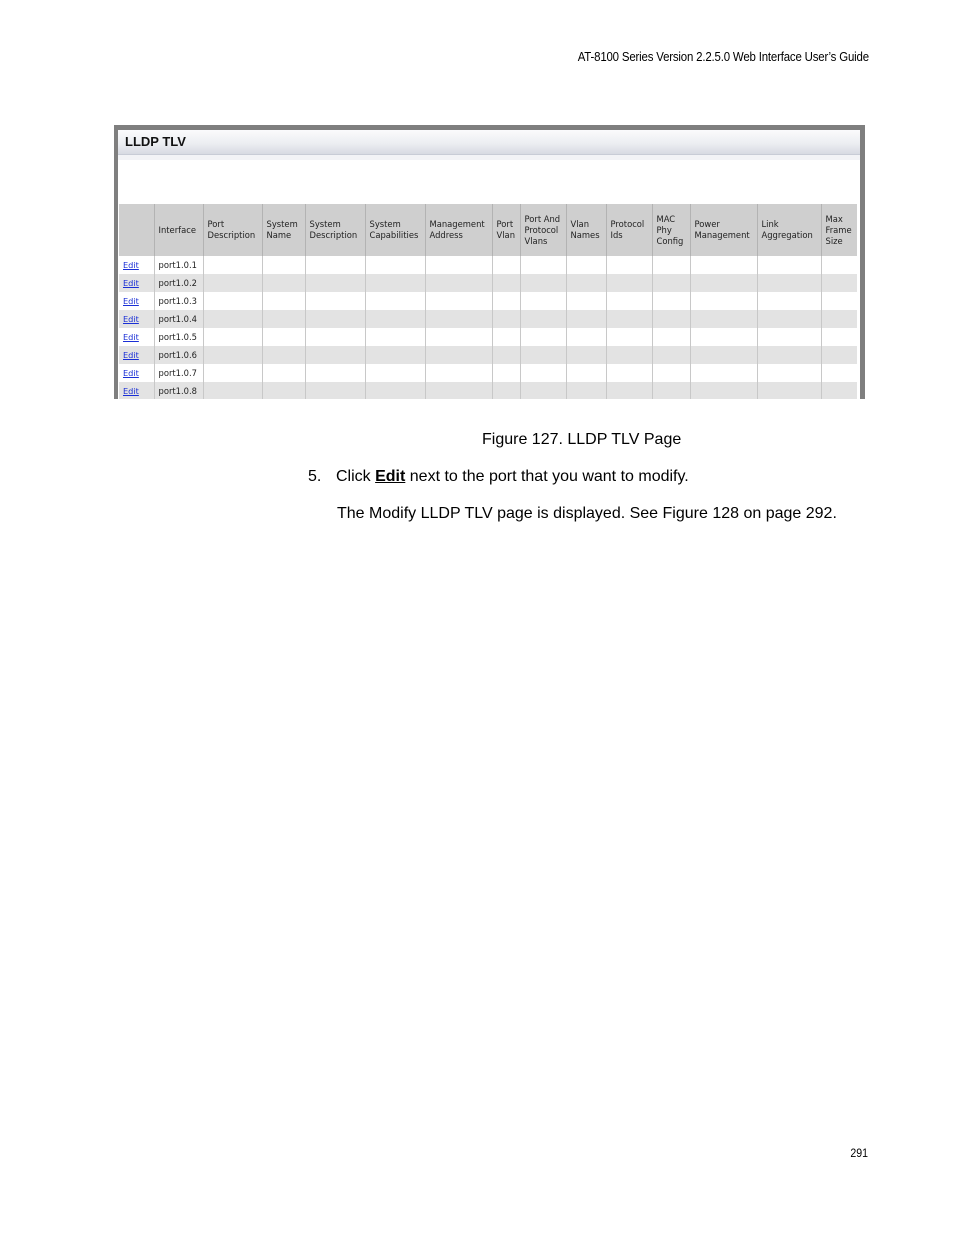 This screenshot has height=1235, width=954. Describe the element at coordinates (859, 1153) in the screenshot. I see `page-number: 291` at that location.